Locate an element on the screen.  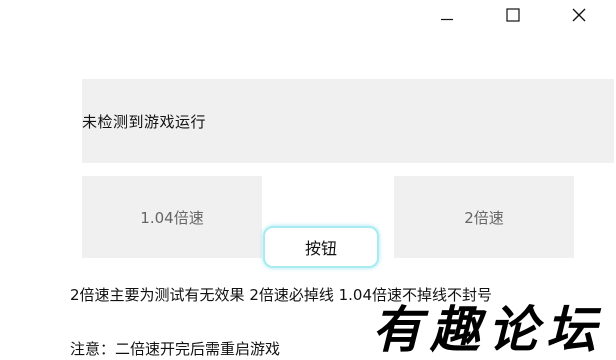
minimize-icon is located at coordinates (447, 15).